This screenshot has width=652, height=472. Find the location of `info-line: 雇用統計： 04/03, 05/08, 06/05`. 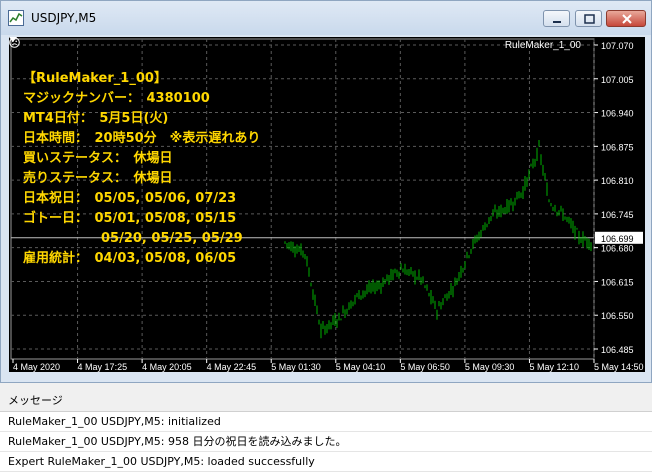

info-line: 雇用統計： 04/03, 05/08, 06/05 is located at coordinates (130, 258).